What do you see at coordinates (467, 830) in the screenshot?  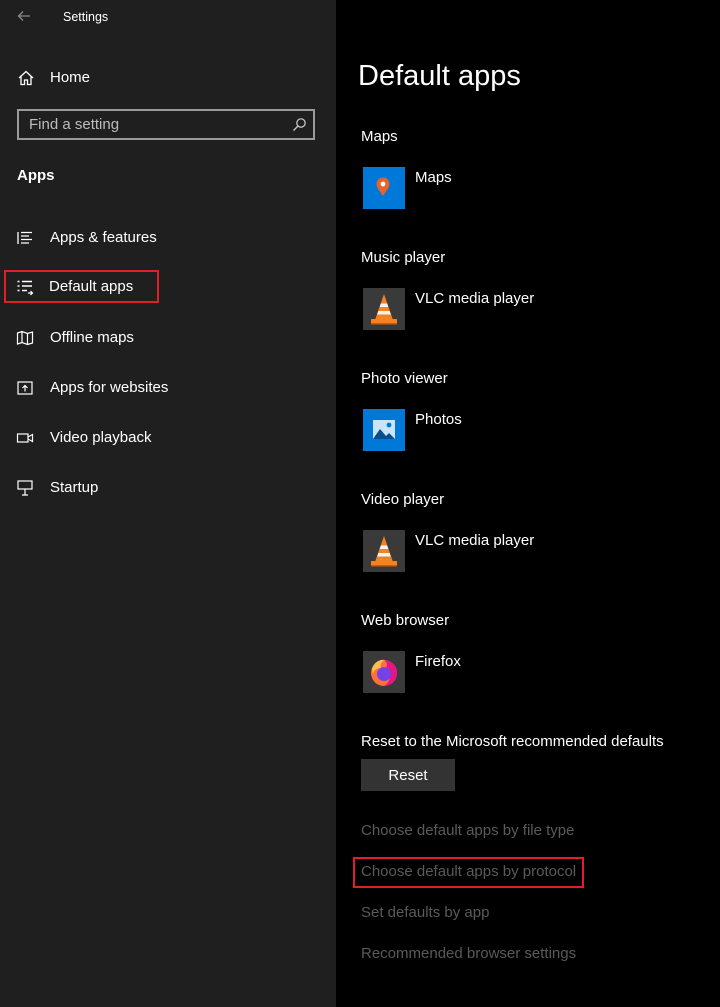 I see `link-choose-by-file-type: Choose default apps by file type` at bounding box center [467, 830].